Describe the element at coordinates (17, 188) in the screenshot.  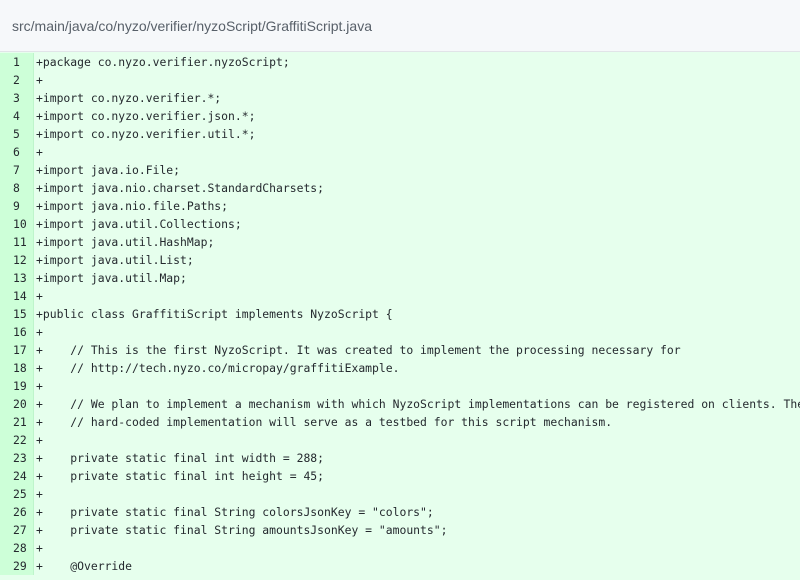
I see `line-number: 8` at that location.